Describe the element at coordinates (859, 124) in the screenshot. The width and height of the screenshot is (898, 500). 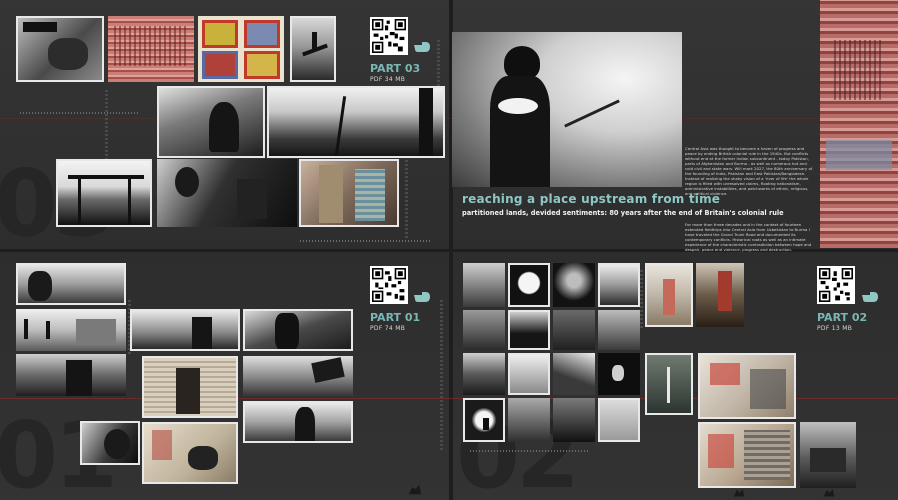
I see `edge-collage` at that location.